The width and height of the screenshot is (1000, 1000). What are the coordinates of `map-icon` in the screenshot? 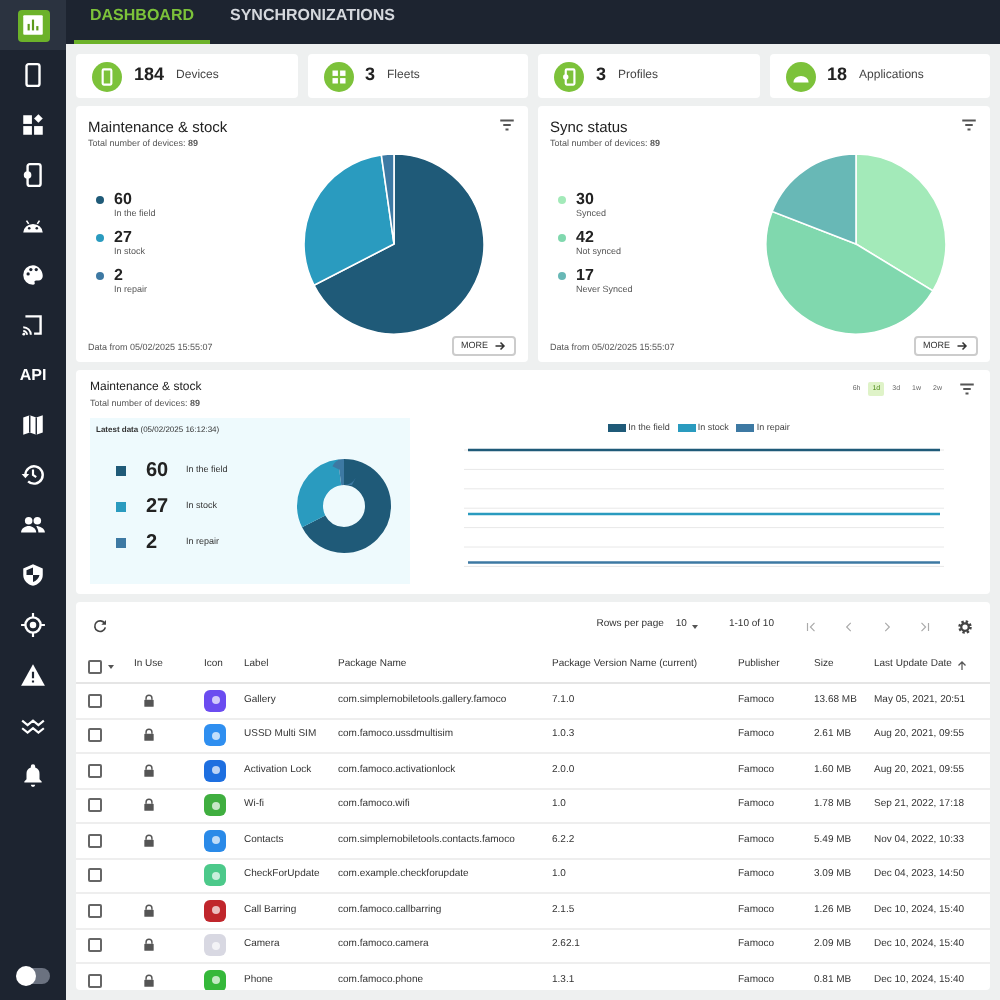 It's located at (33, 425).